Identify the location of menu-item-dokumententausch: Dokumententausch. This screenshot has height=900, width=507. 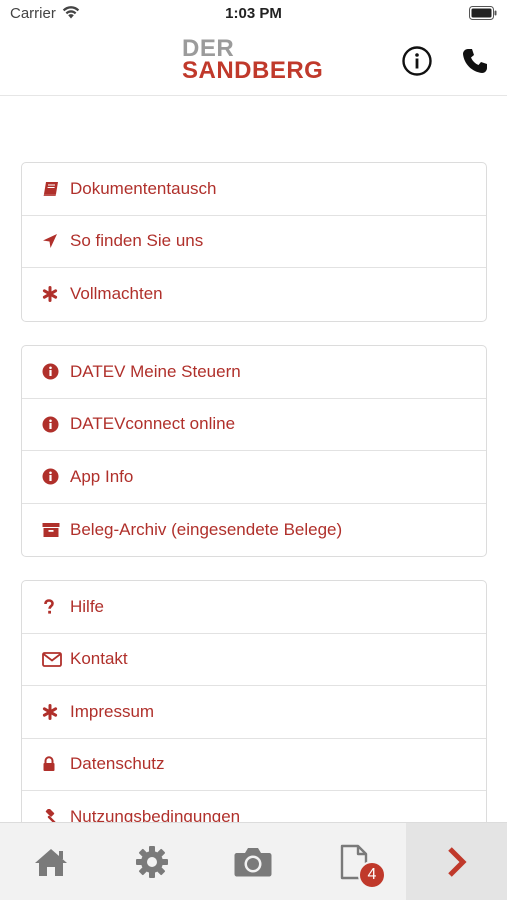
(254, 189).